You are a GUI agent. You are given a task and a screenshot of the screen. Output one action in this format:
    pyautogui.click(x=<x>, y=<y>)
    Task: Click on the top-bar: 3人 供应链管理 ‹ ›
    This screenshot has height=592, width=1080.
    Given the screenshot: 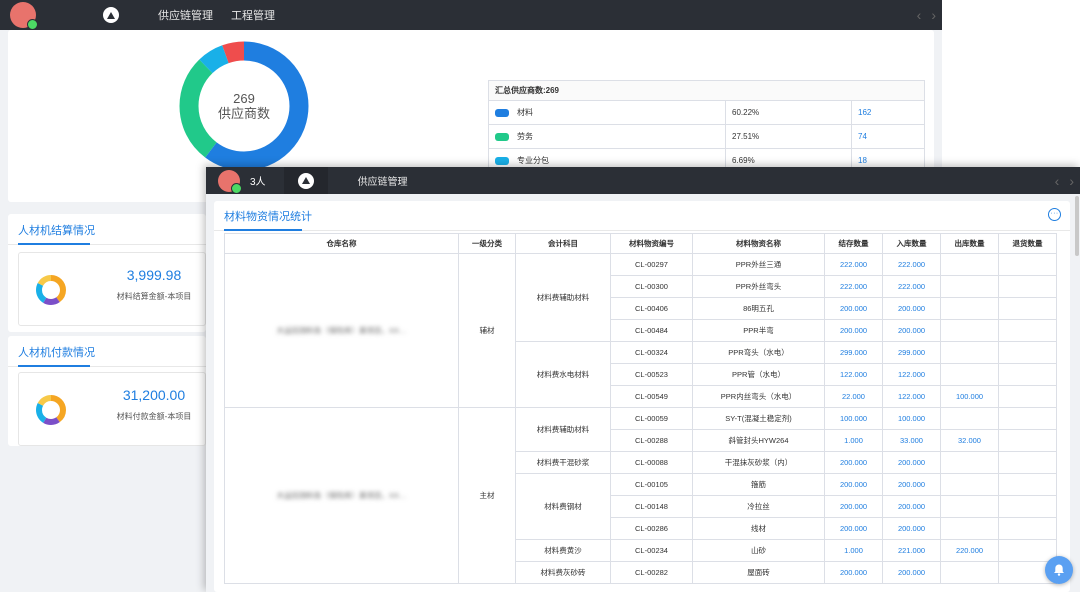 What is the action you would take?
    pyautogui.click(x=643, y=180)
    